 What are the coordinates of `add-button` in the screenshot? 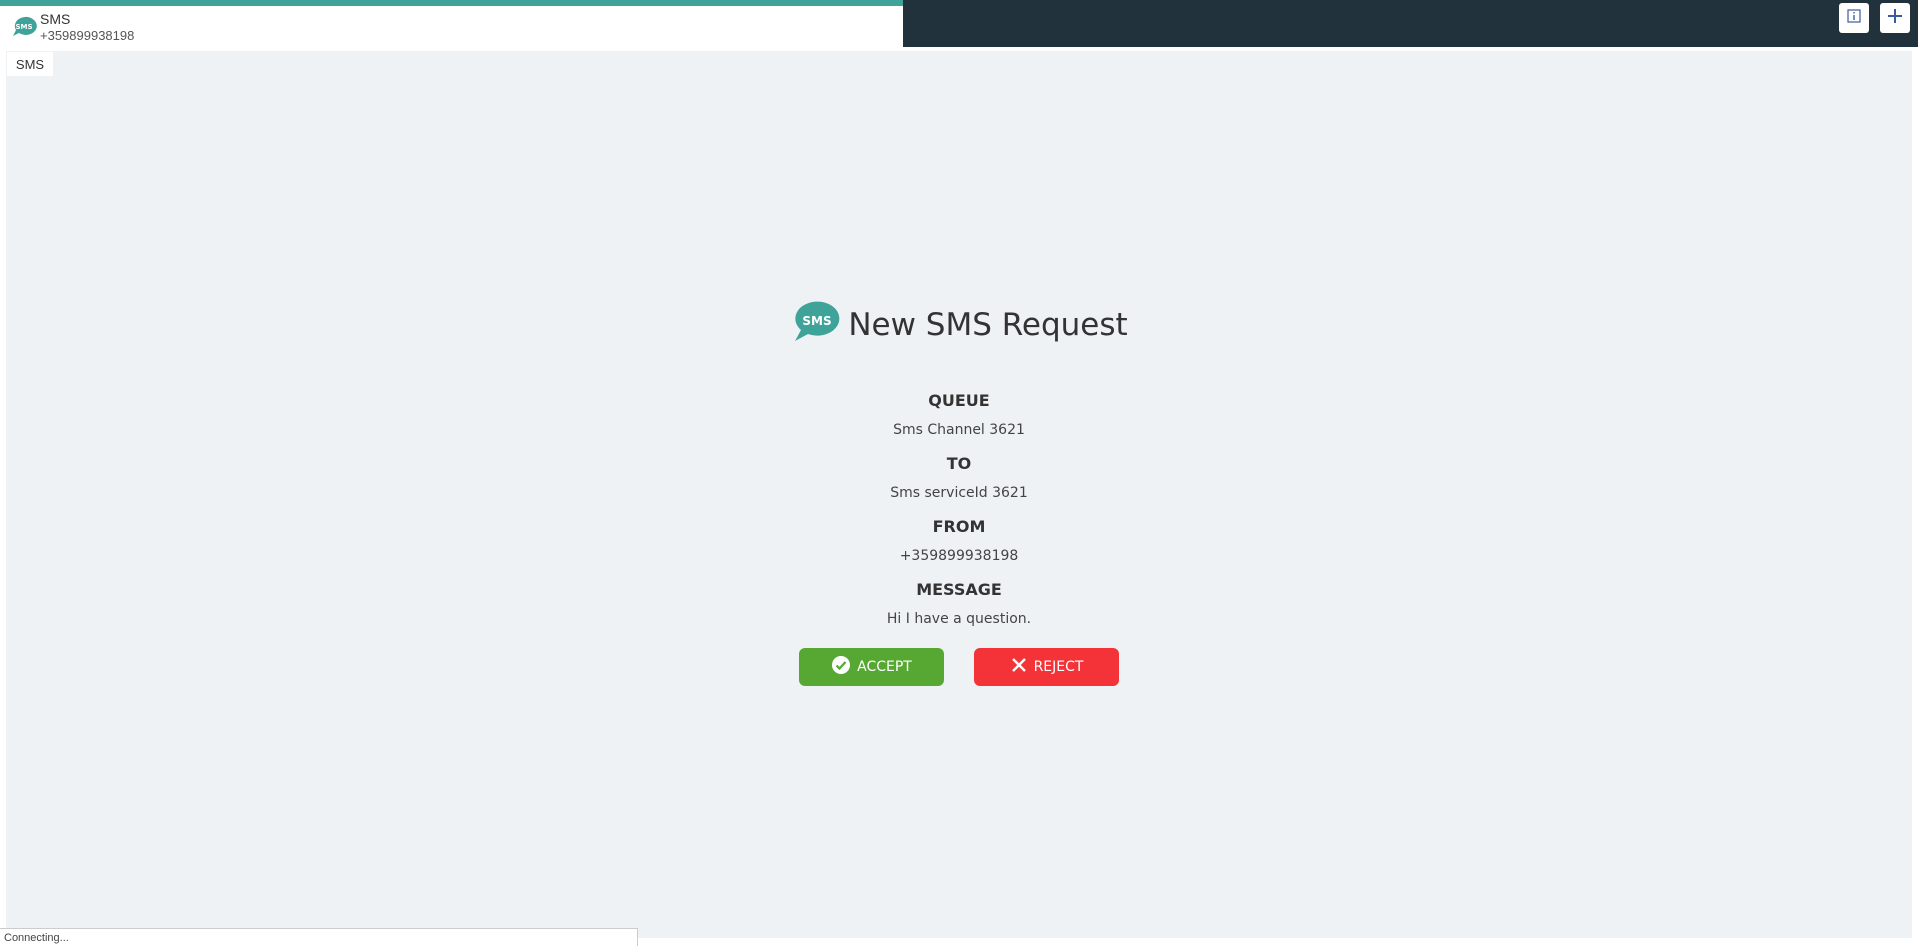 It's located at (1895, 18).